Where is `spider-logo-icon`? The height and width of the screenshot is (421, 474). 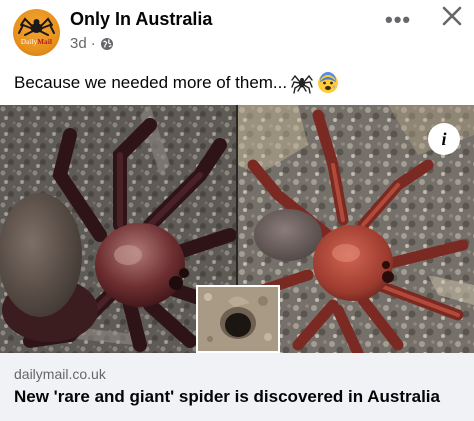 spider-logo-icon is located at coordinates (36, 26).